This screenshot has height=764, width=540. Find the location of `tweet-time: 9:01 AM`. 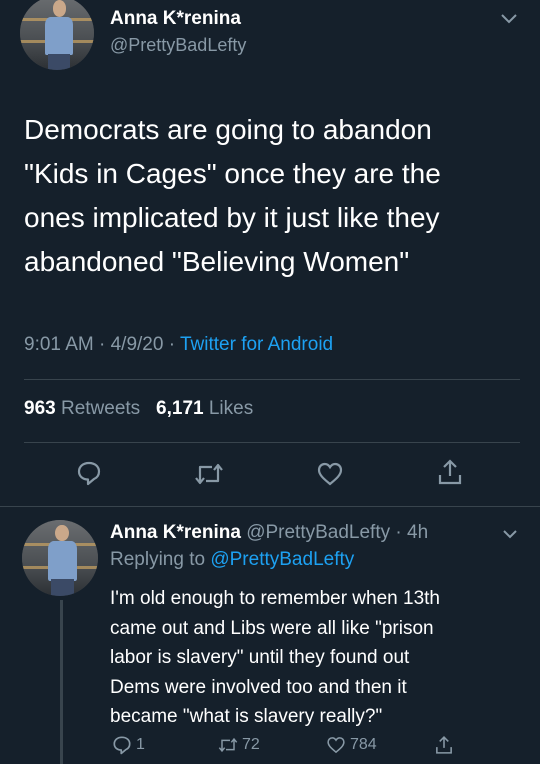

tweet-time: 9:01 AM is located at coordinates (59, 344).